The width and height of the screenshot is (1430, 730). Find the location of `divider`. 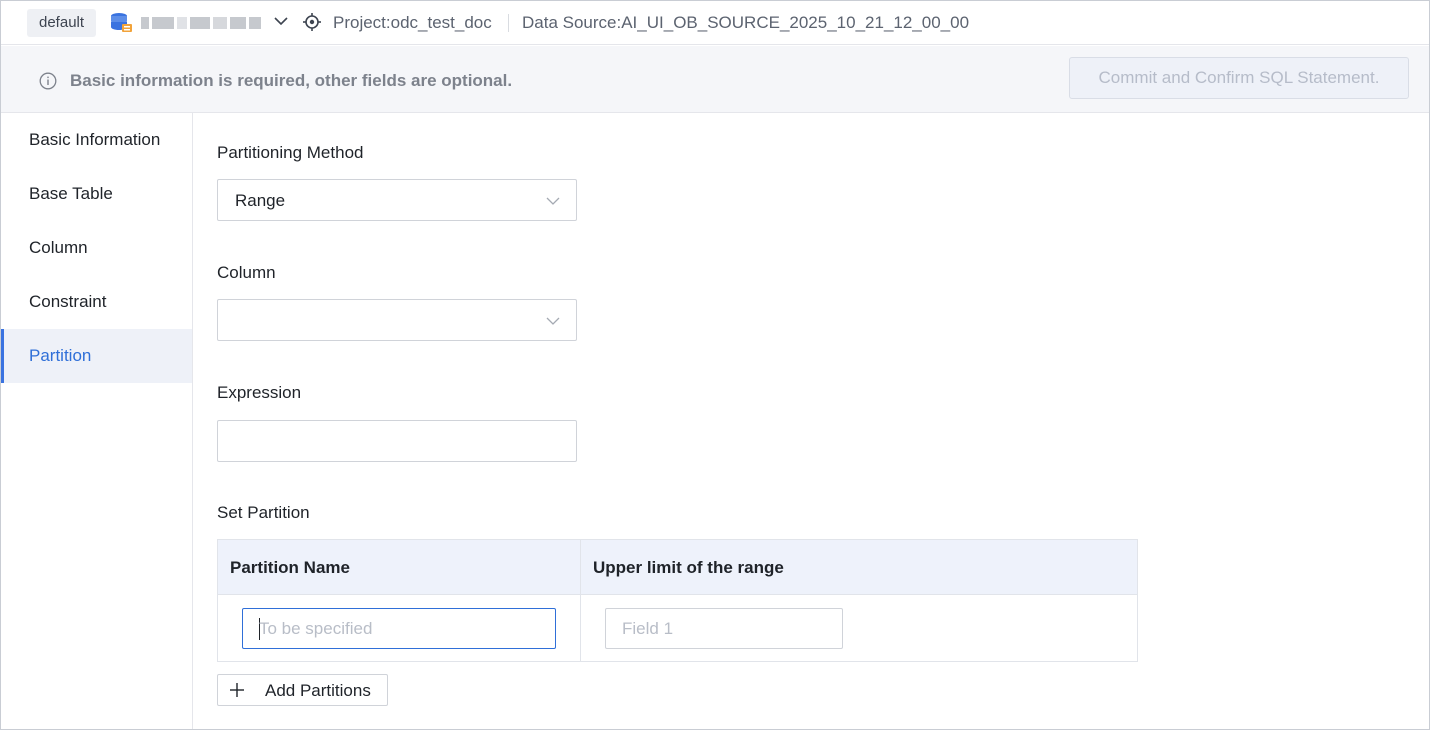

divider is located at coordinates (508, 23).